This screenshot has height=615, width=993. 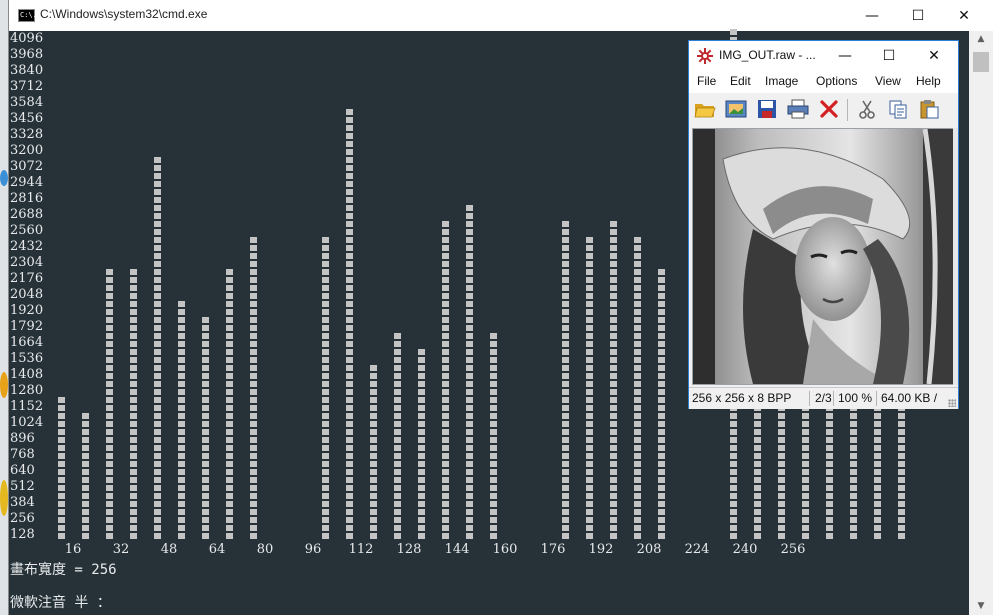 What do you see at coordinates (981, 323) in the screenshot?
I see `vertical-scrollbar: ▲ ▼` at bounding box center [981, 323].